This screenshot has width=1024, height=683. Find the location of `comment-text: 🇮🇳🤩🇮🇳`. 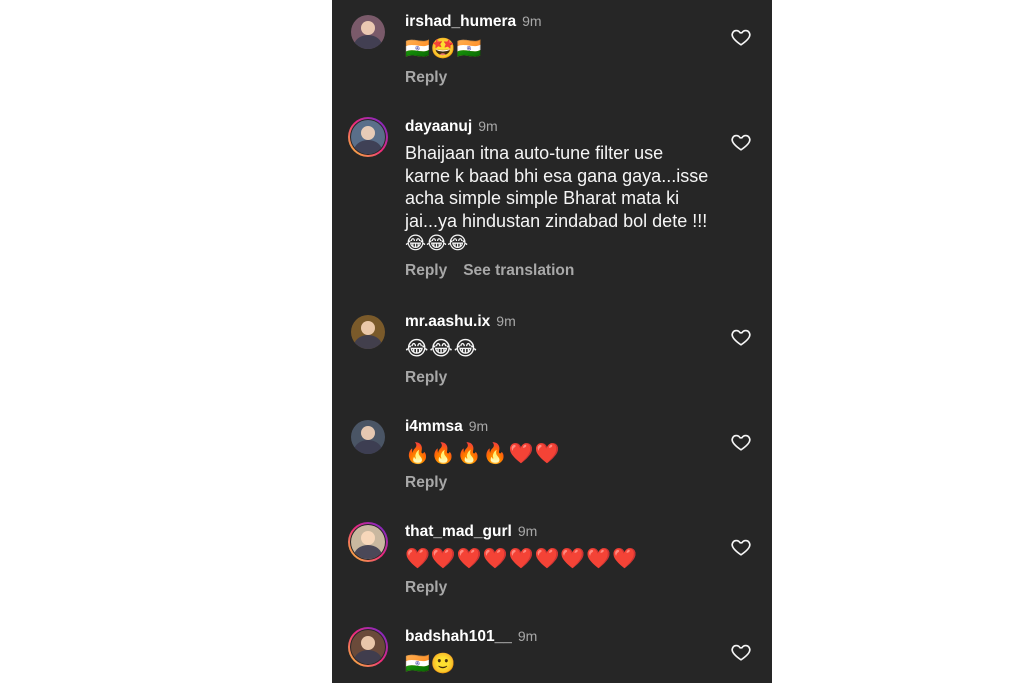

comment-text: 🇮🇳🤩🇮🇳 is located at coordinates (444, 49).